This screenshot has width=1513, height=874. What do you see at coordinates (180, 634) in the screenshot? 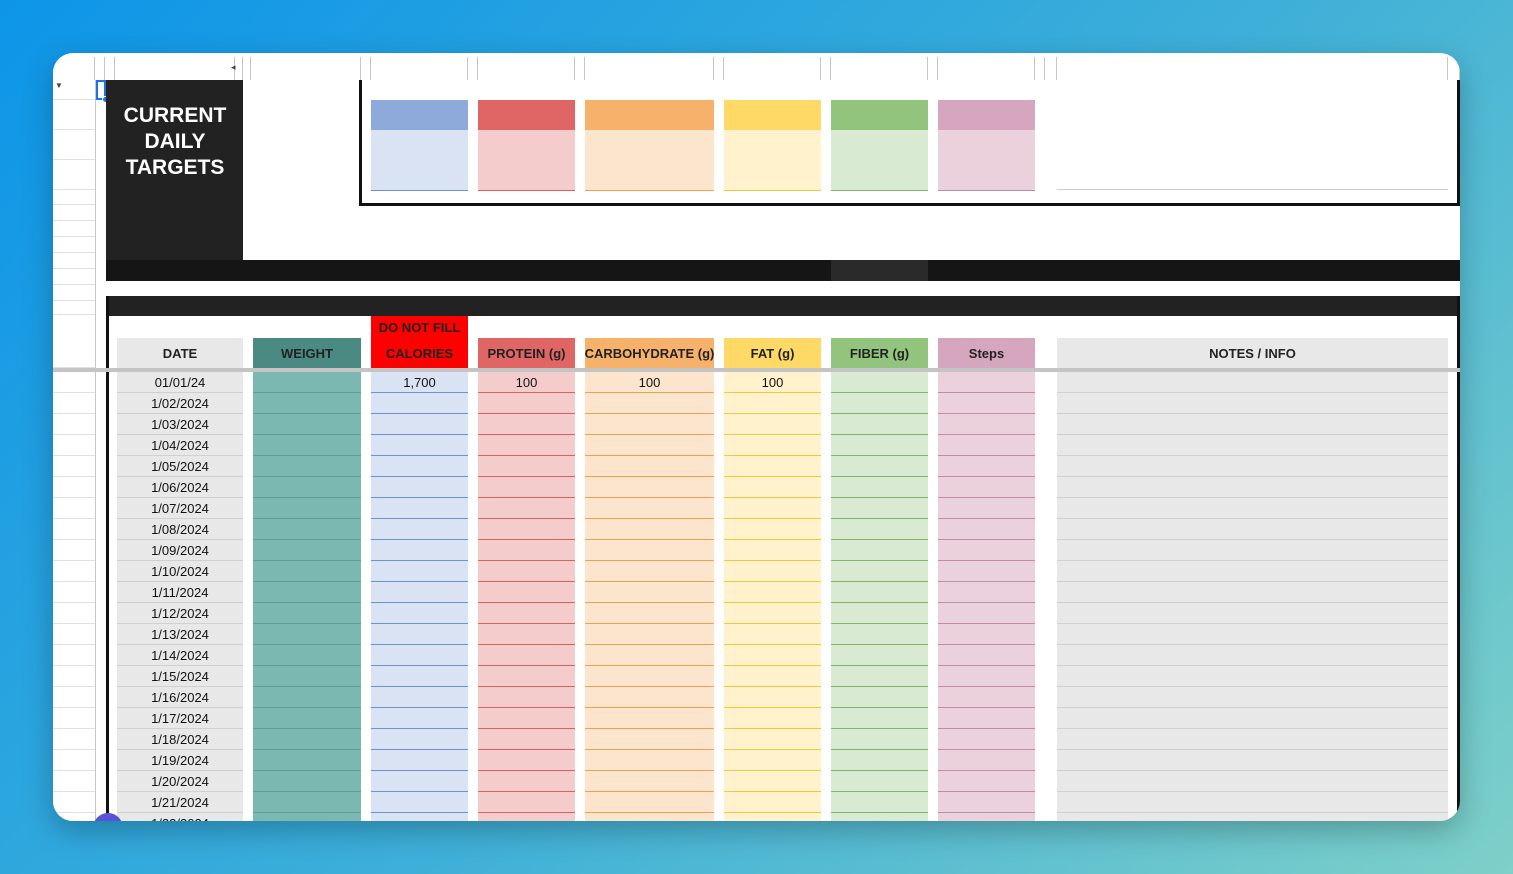
I see `cell-date: 1/13/2024` at bounding box center [180, 634].